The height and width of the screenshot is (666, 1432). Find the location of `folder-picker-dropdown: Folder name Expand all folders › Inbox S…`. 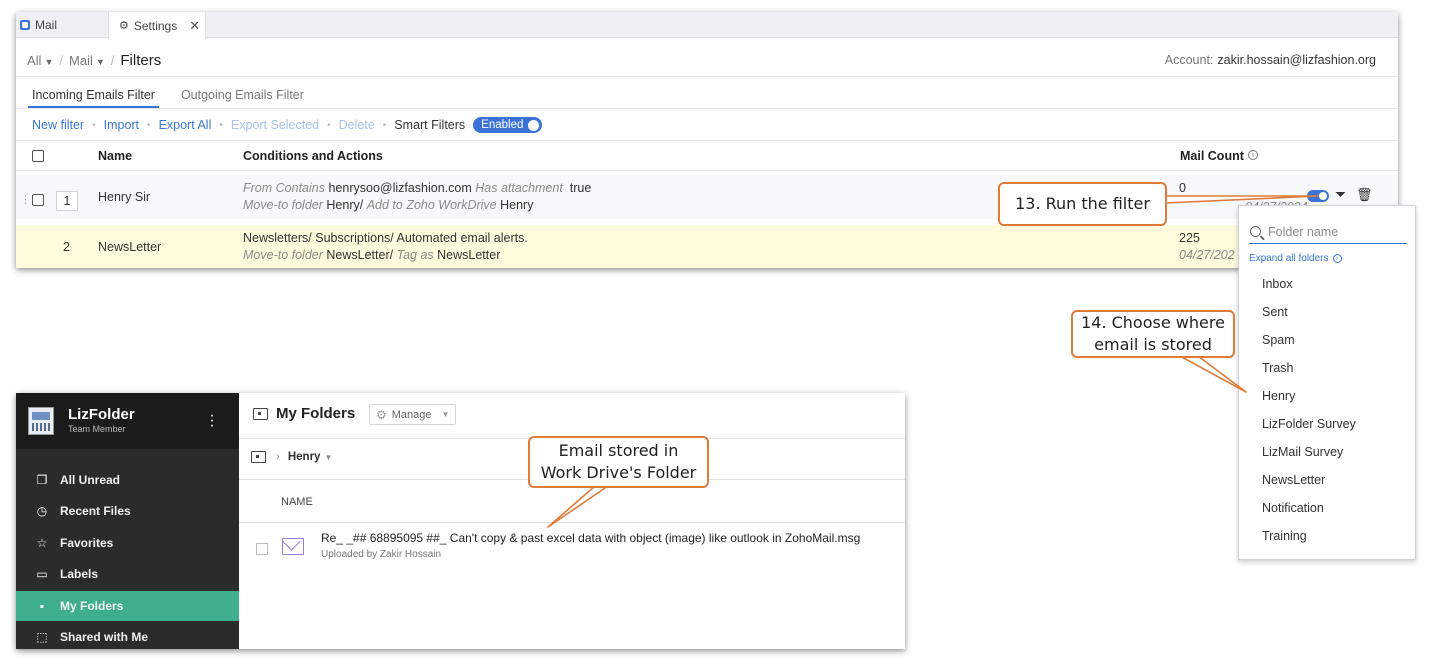

folder-picker-dropdown: Folder name Expand all folders › Inbox S… is located at coordinates (1327, 382).